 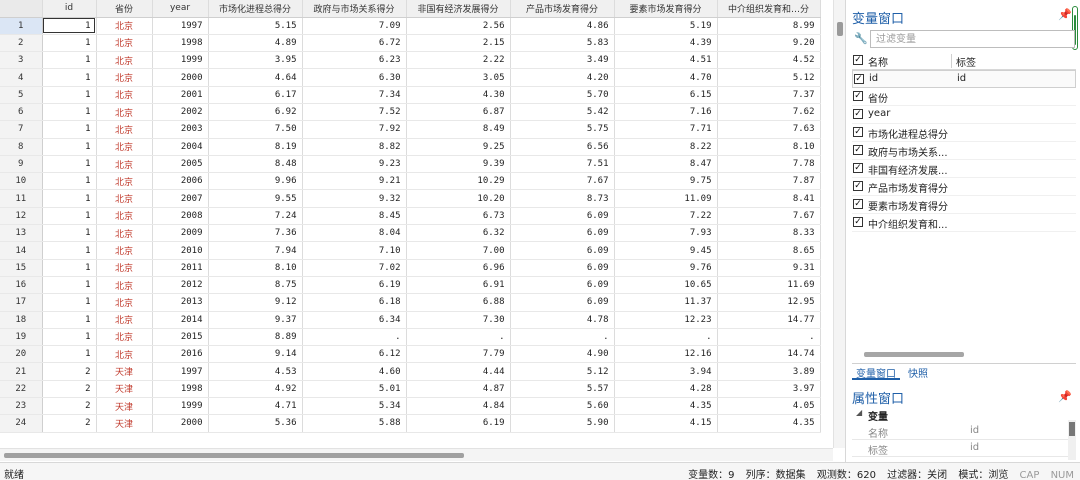 What do you see at coordinates (255, 337) in the screenshot?
I see `table-cell: 8.89` at bounding box center [255, 337].